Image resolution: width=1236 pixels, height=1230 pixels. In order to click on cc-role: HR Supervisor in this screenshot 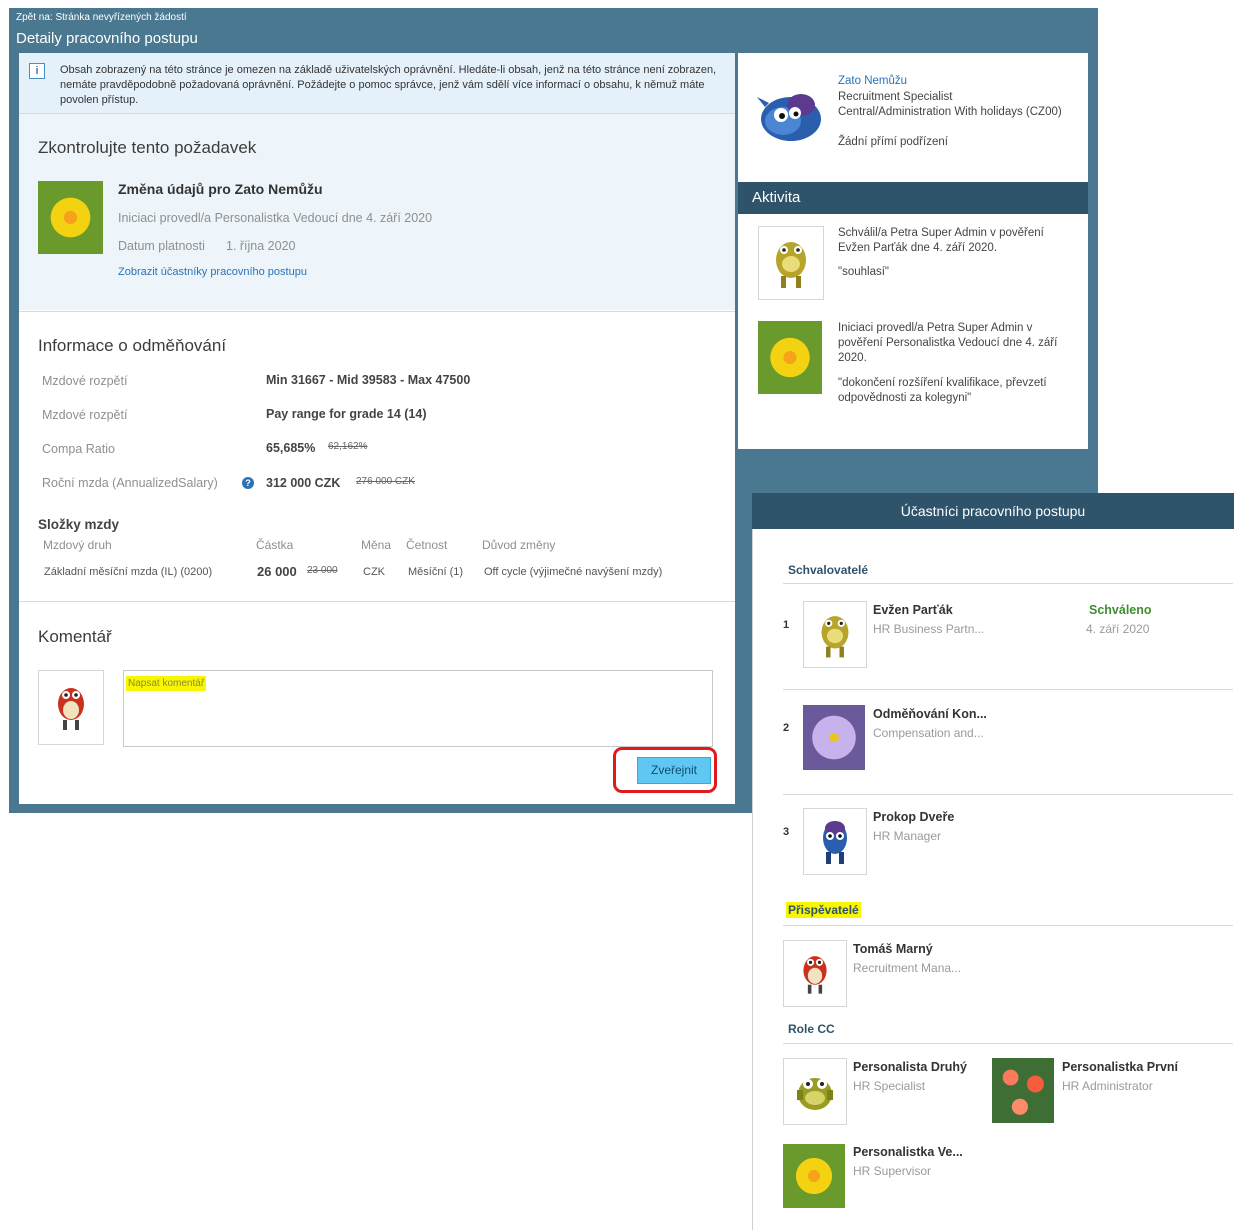, I will do `click(892, 1171)`.